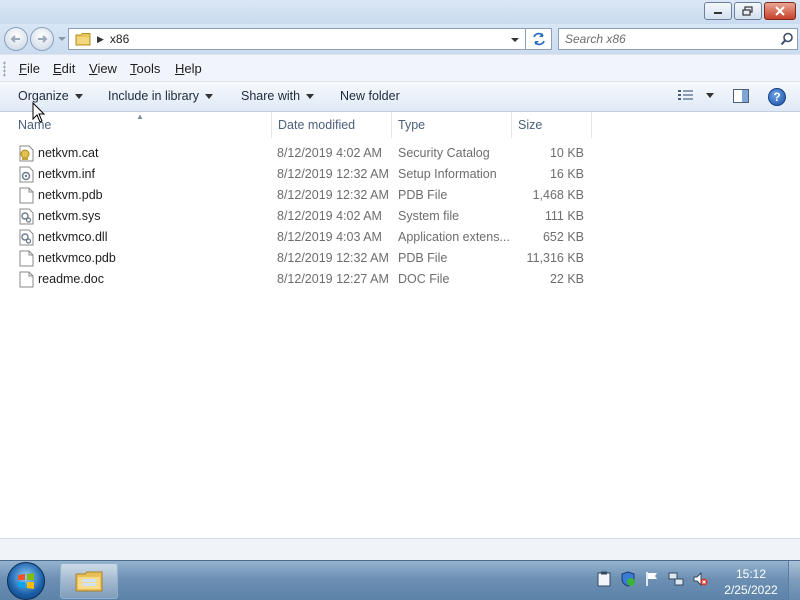 The image size is (800, 600). I want to click on close-button, so click(780, 11).